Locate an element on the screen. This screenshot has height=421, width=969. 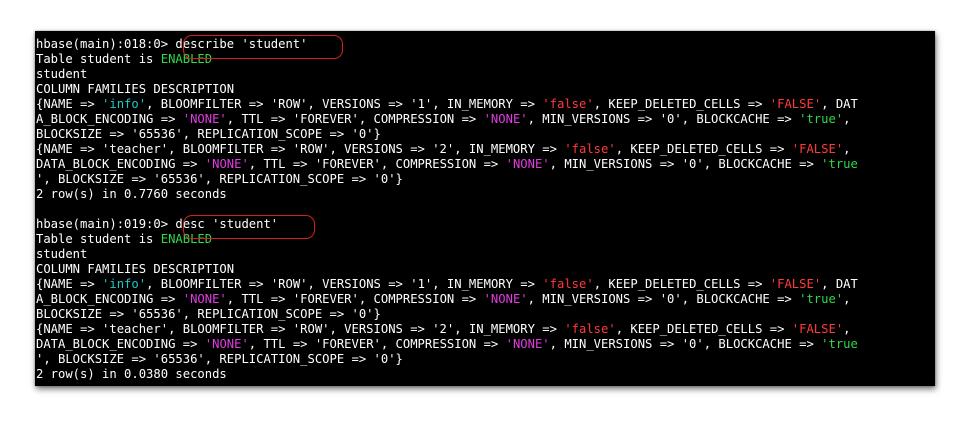
terminal-text-segment: 2 row(s) in 0.7760 seconds is located at coordinates (131, 194).